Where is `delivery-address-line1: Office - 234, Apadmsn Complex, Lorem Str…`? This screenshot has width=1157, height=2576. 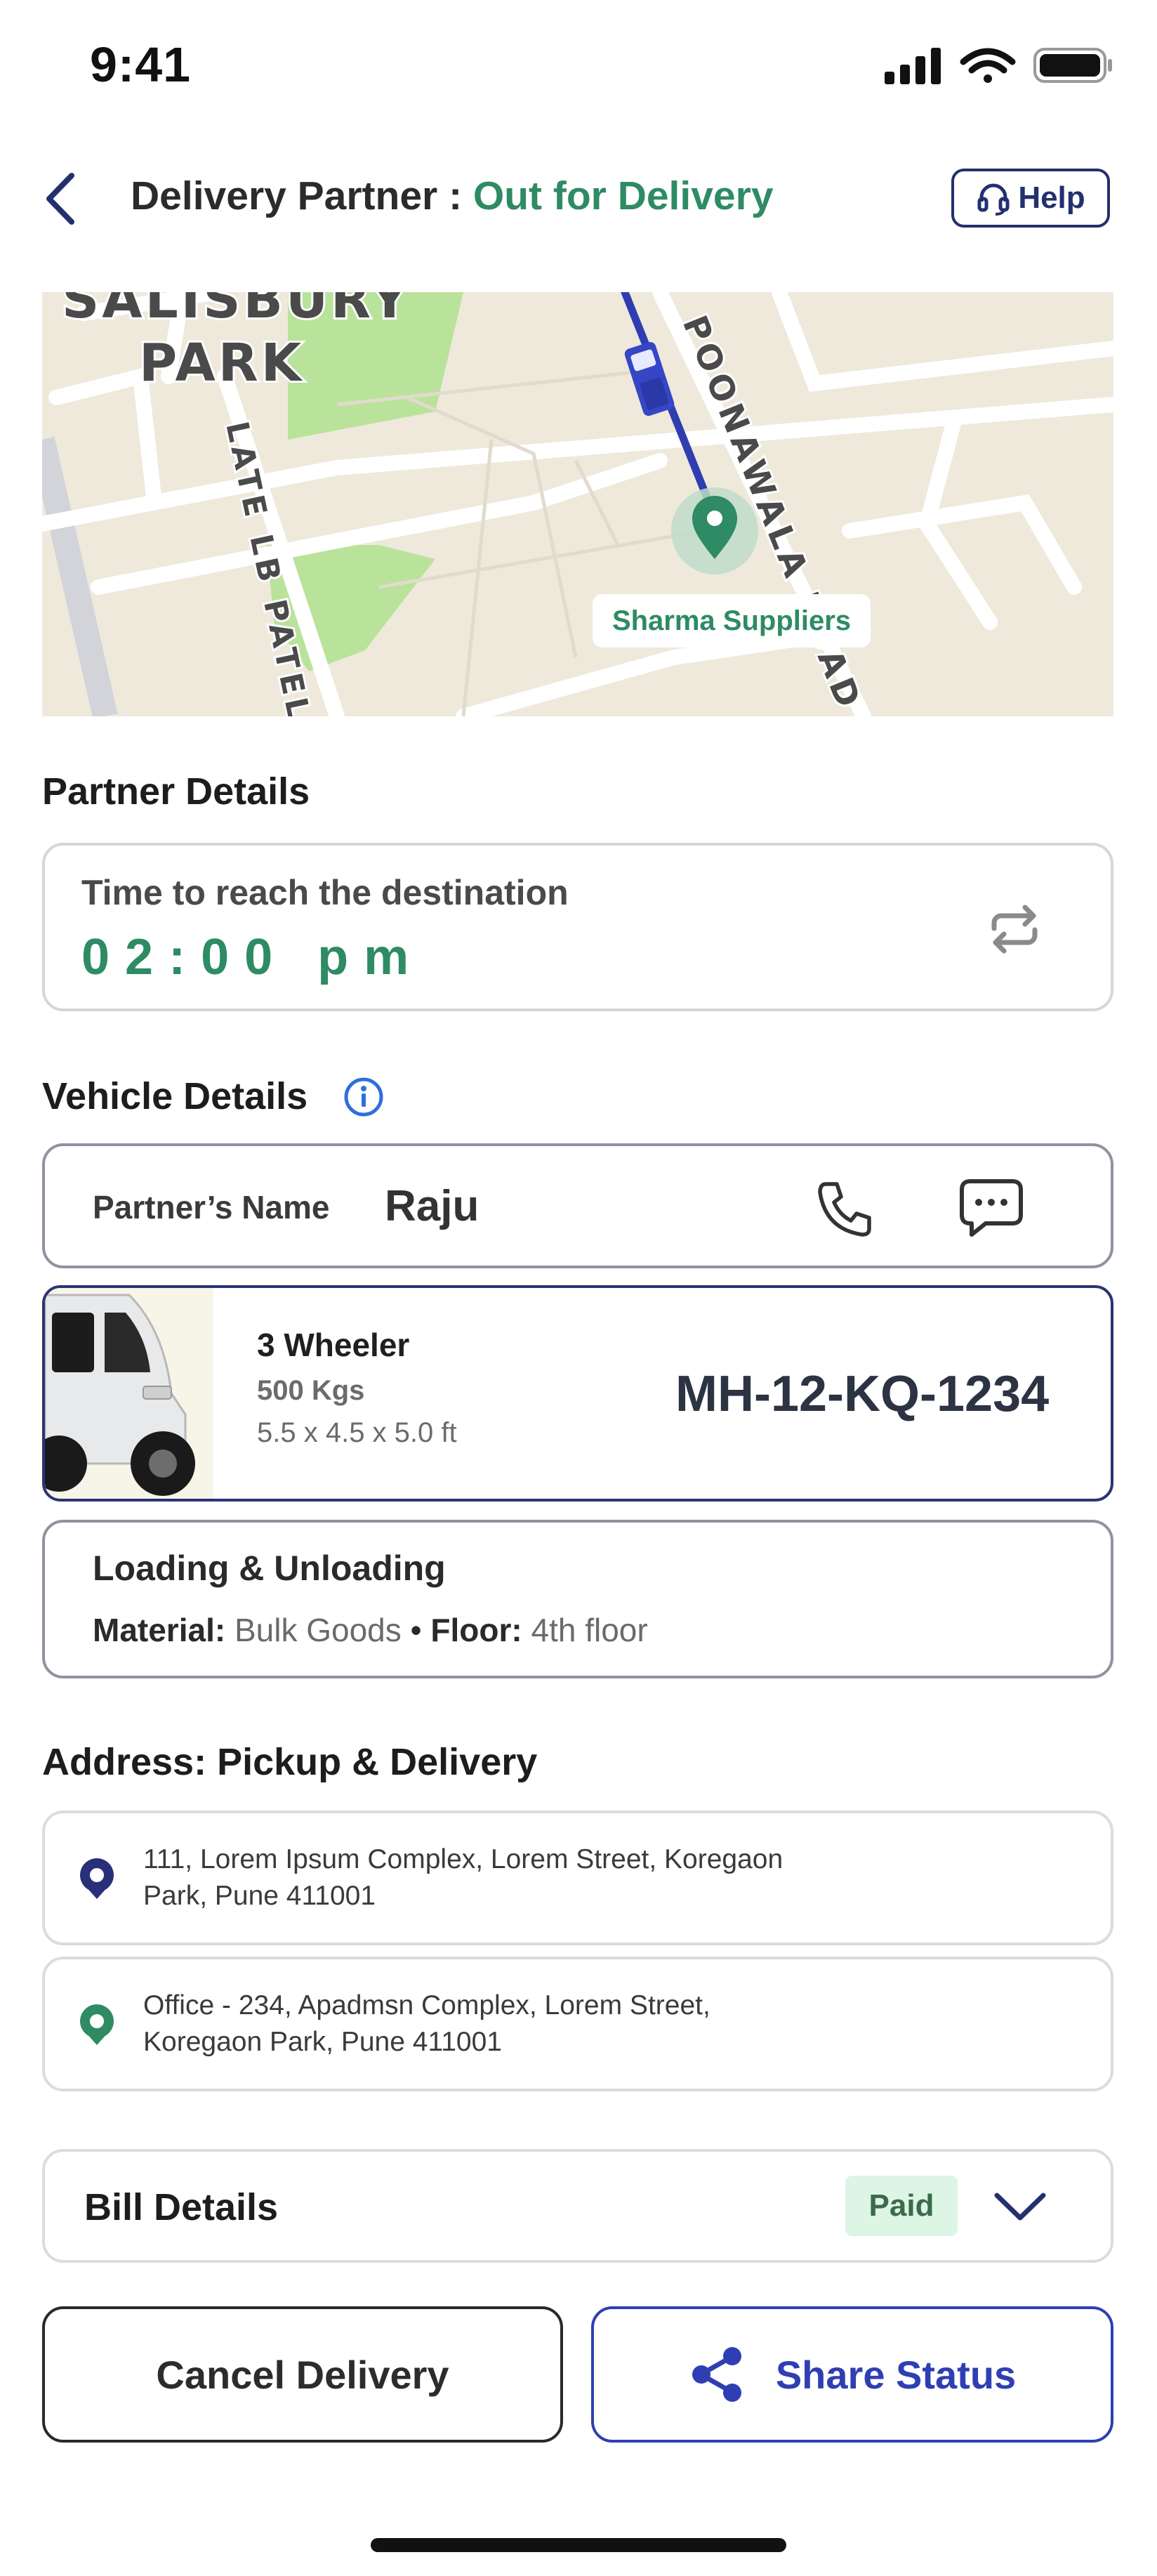 delivery-address-line1: Office - 234, Apadmsn Complex, Lorem Str… is located at coordinates (427, 2005).